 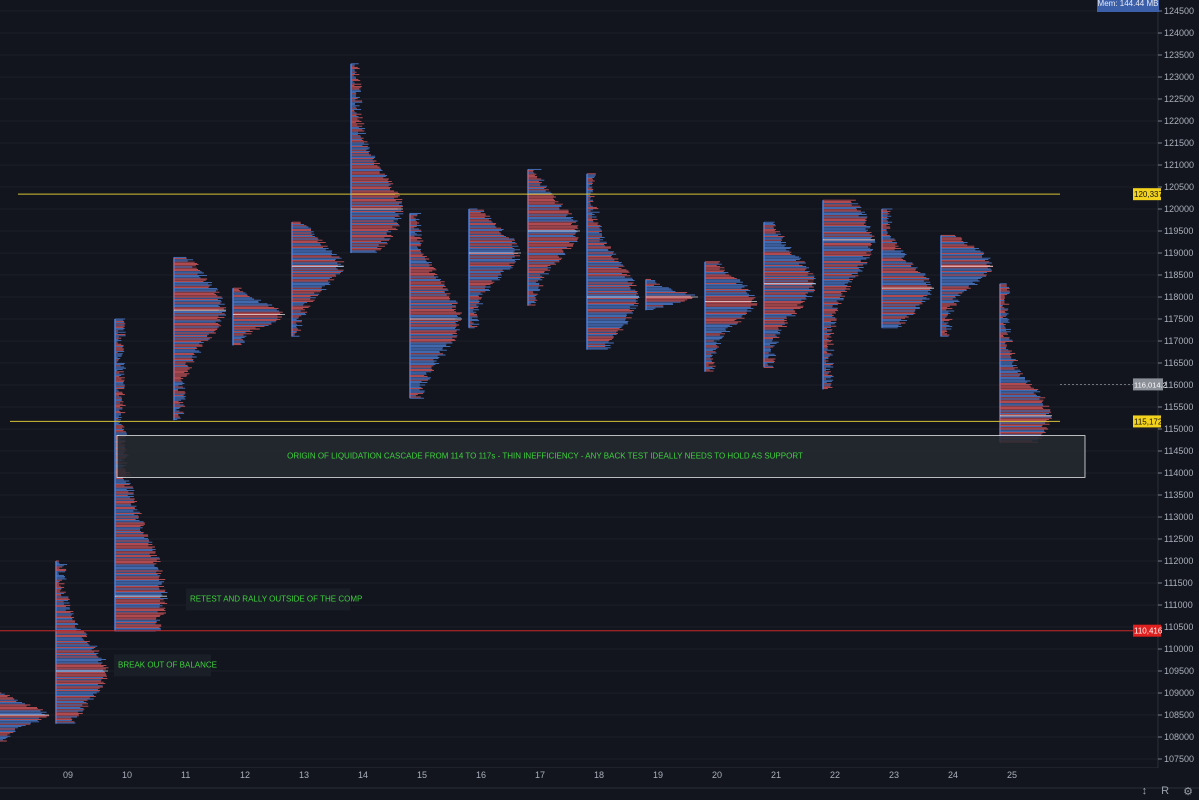 What do you see at coordinates (185, 775) in the screenshot?
I see `session-label: 11` at bounding box center [185, 775].